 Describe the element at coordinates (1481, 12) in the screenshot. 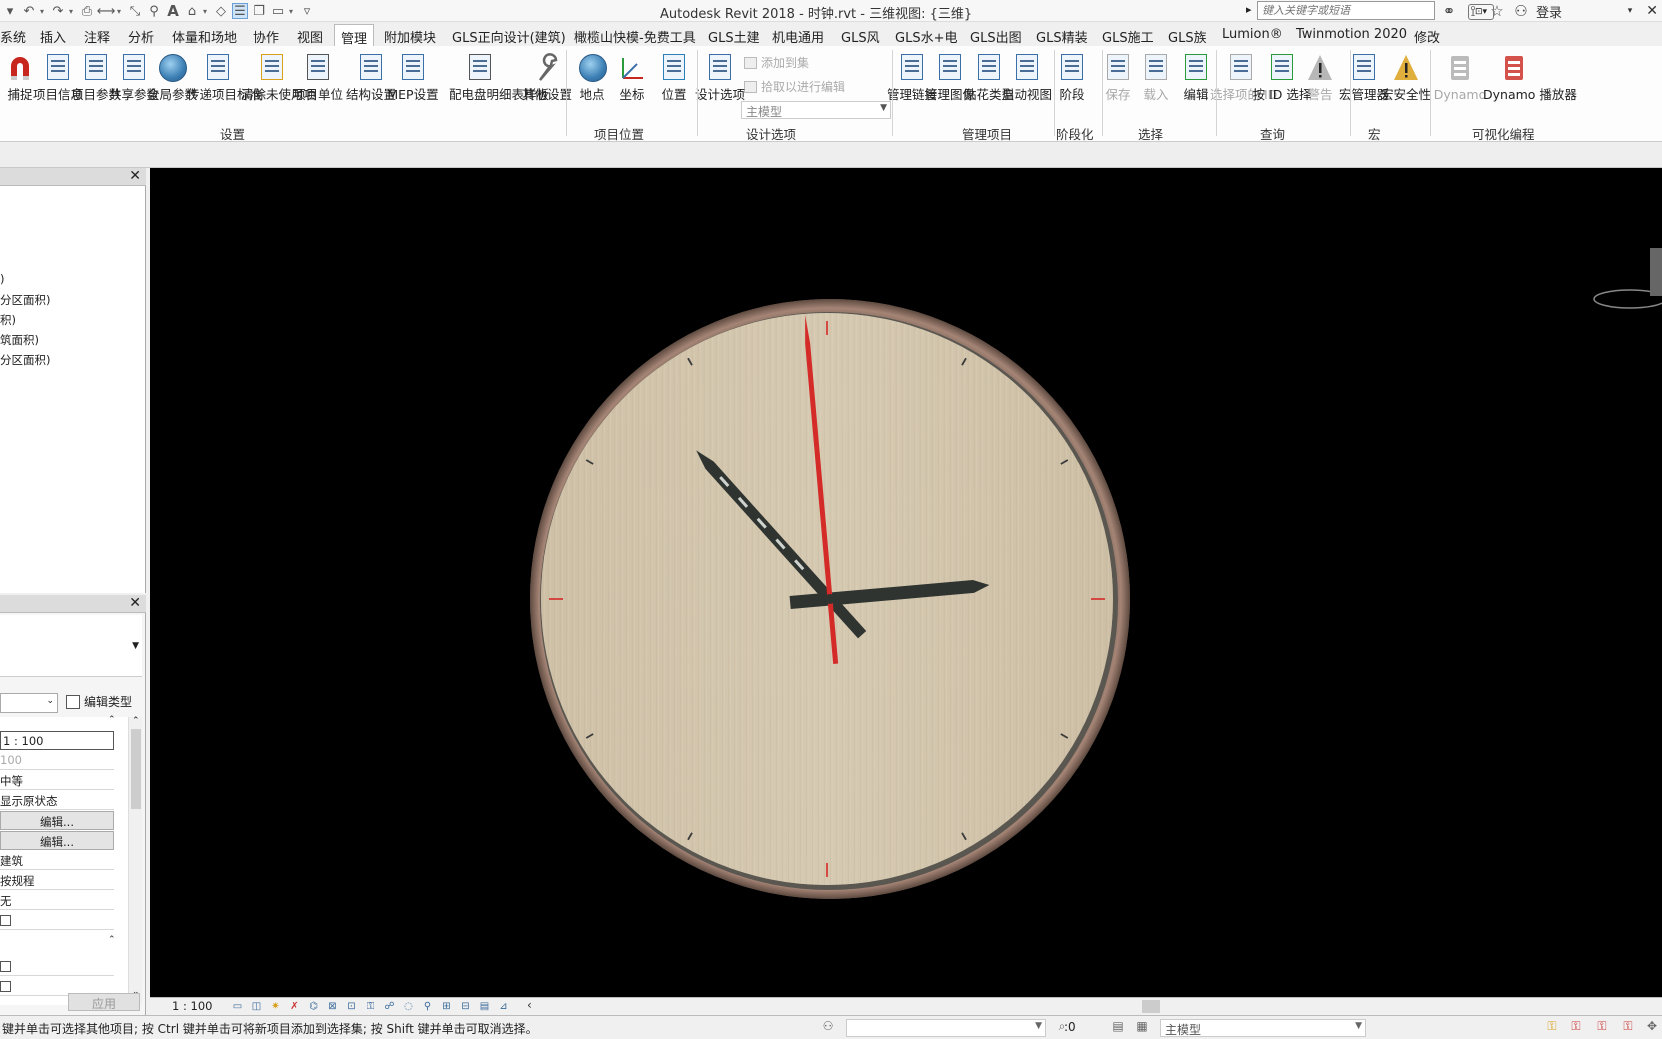

I see `ribbon-options-button: ⊡▾` at that location.